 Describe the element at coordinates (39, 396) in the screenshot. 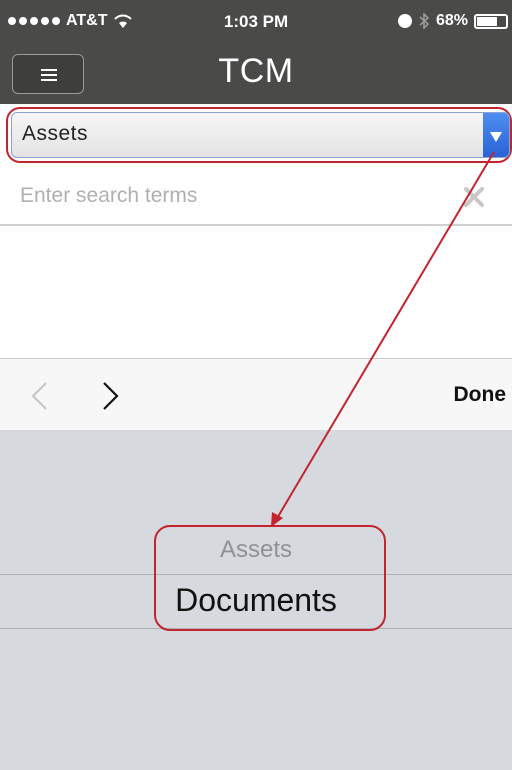

I see `chevron-left-icon` at that location.